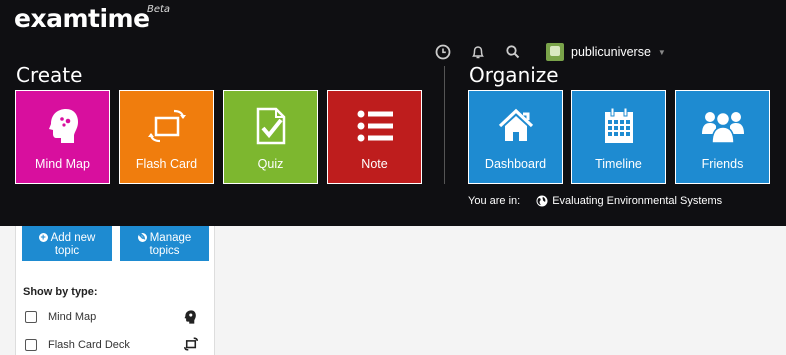 The image size is (786, 355). Describe the element at coordinates (722, 126) in the screenshot. I see `group-icon` at that location.